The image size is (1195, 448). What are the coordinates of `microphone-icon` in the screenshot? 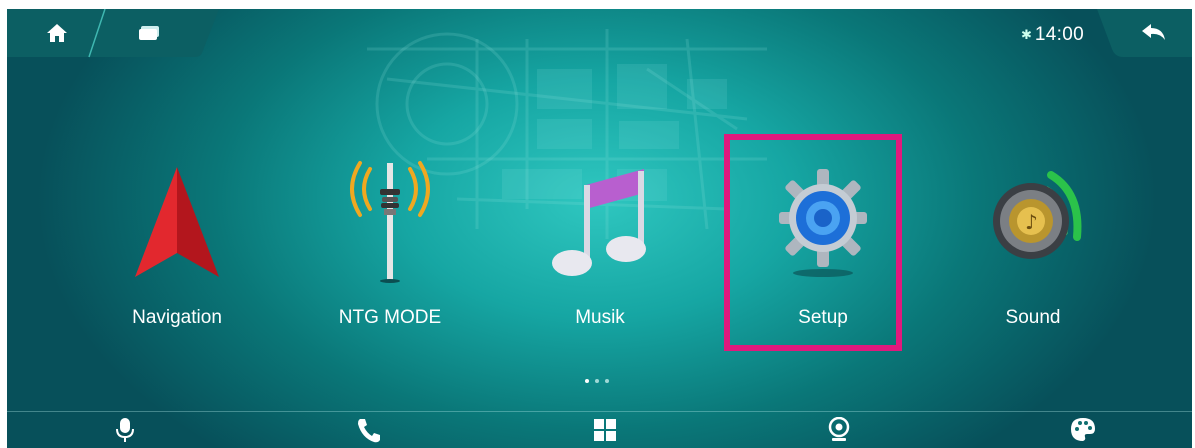 It's located at (125, 430).